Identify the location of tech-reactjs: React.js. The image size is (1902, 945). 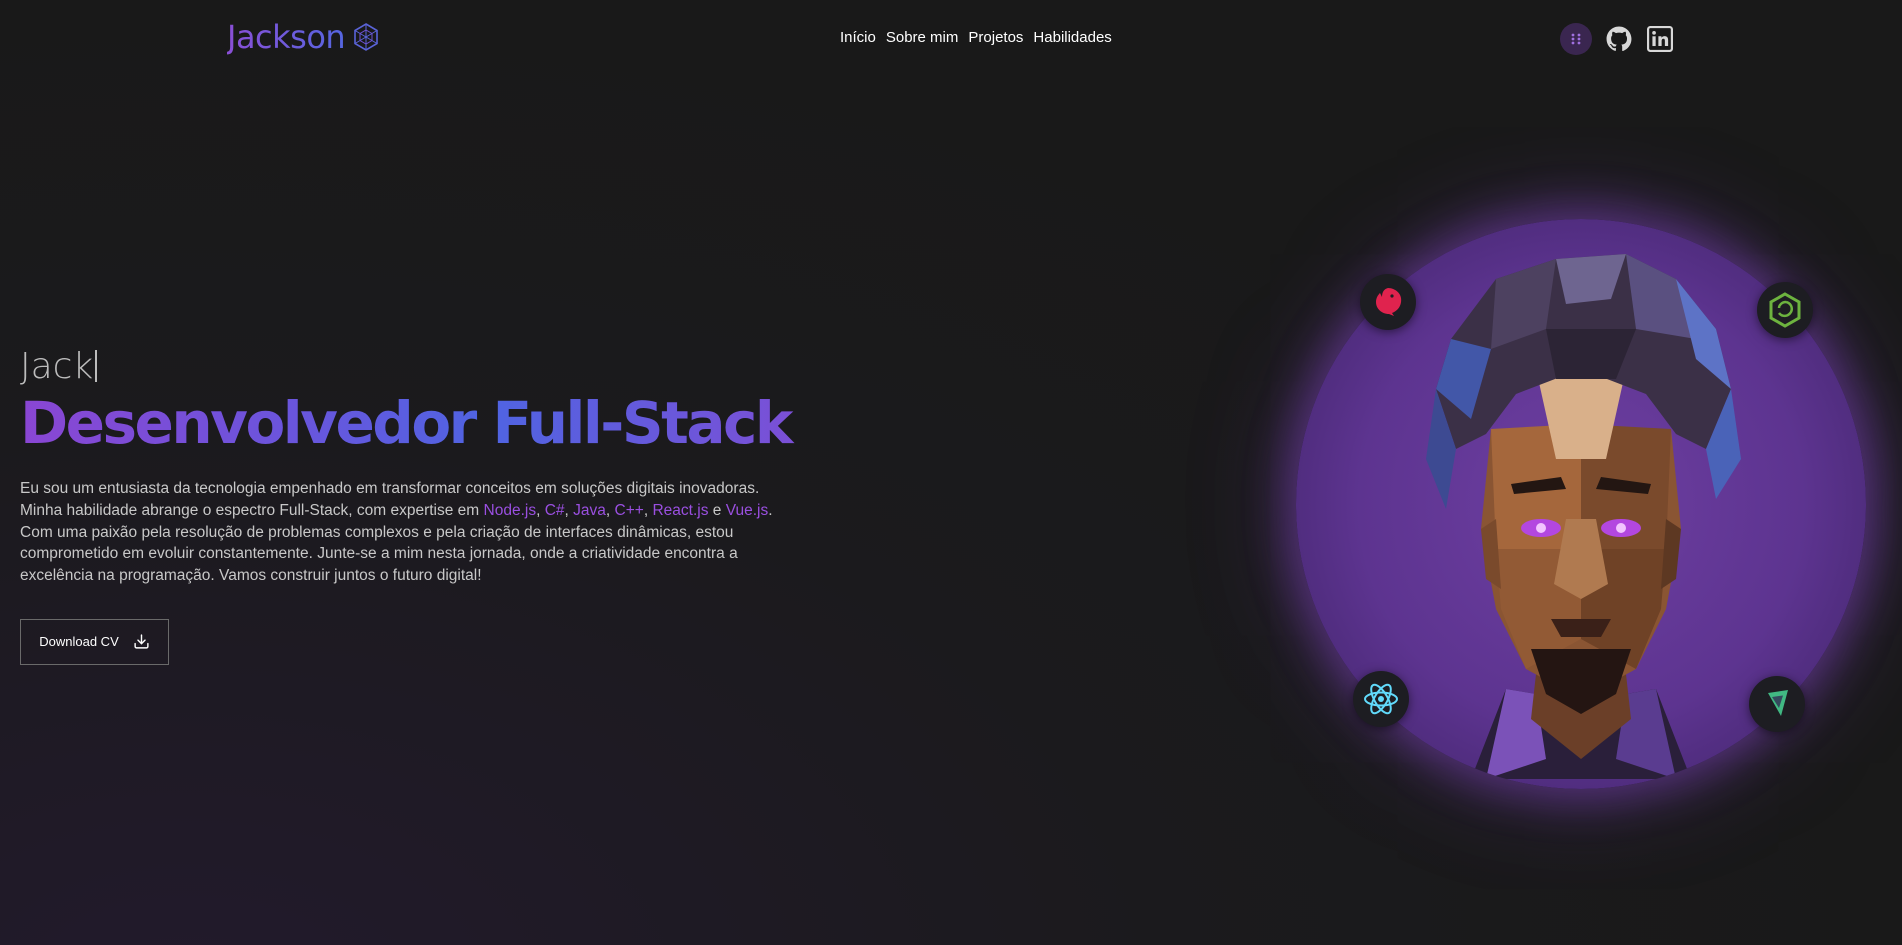
(680, 510).